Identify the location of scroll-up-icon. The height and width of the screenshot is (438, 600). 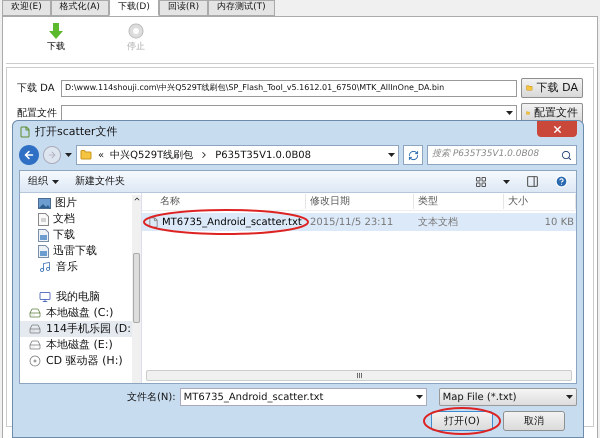
(136, 199).